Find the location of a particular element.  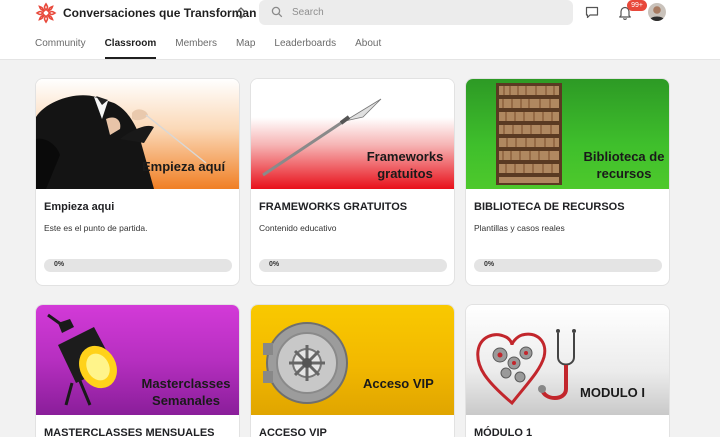

course-banner-text: Masterclasses Semanales is located at coordinates (186, 392).